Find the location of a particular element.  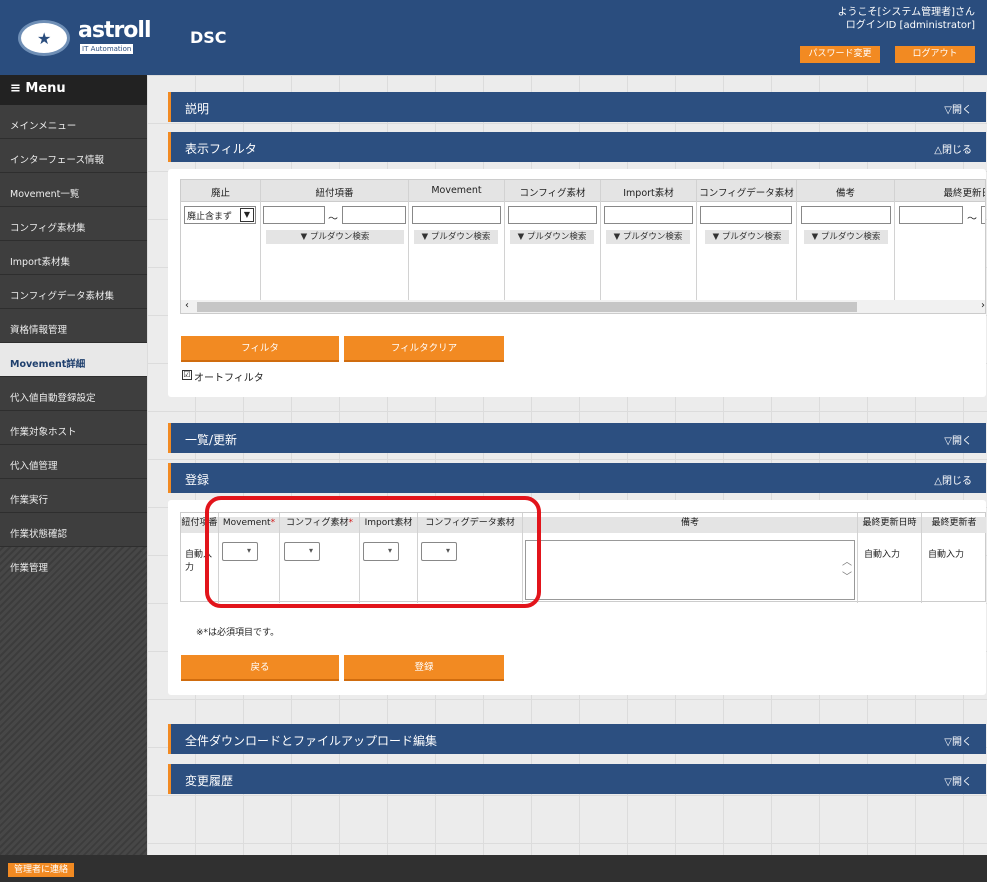

discard-select-value: 廃止含まず is located at coordinates (210, 217).